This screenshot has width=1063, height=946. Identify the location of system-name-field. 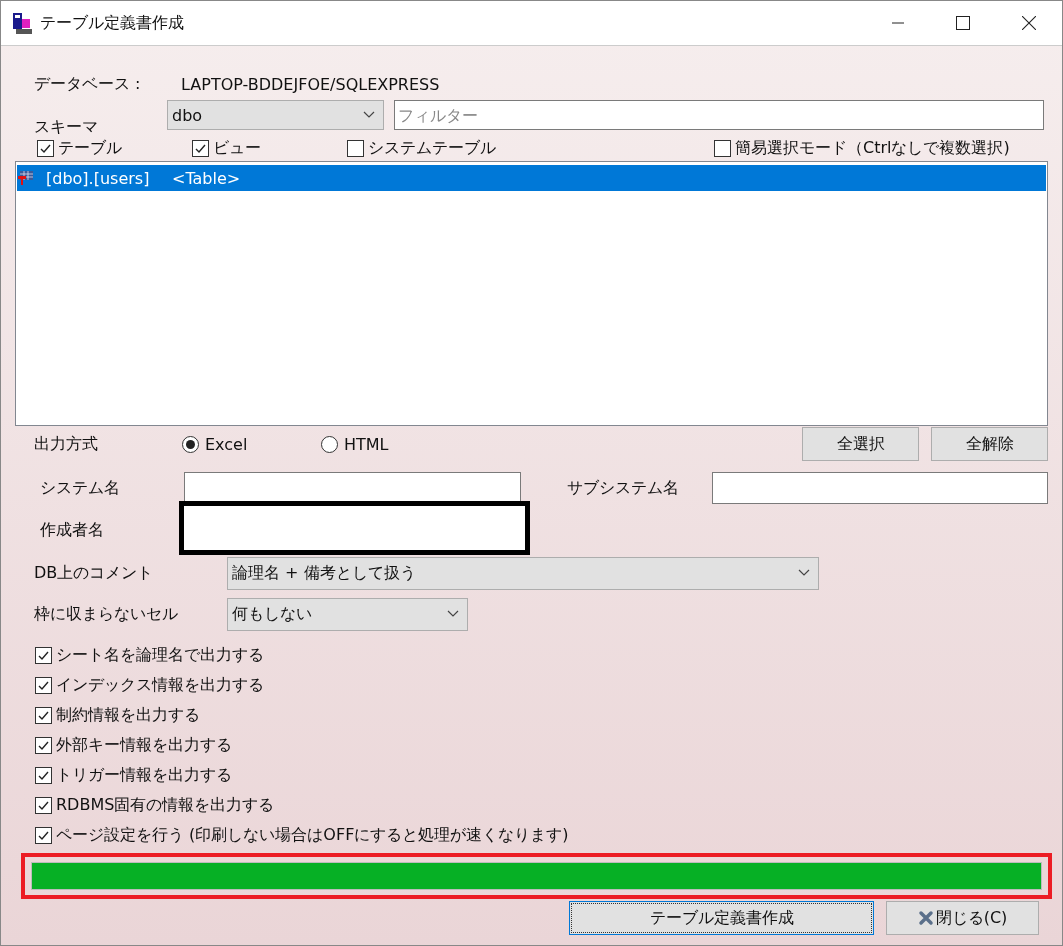
(352, 488).